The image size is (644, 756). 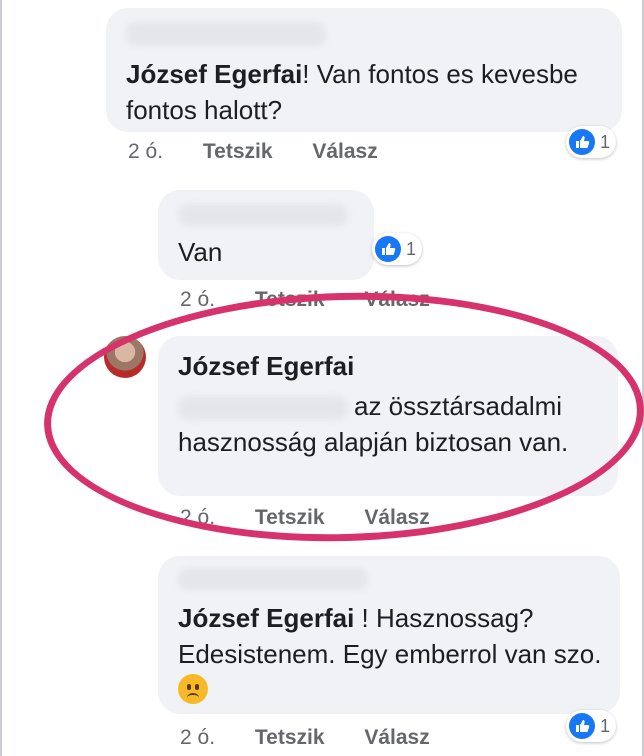 What do you see at coordinates (396, 737) in the screenshot?
I see `comment-4-reply-button: Válasz` at bounding box center [396, 737].